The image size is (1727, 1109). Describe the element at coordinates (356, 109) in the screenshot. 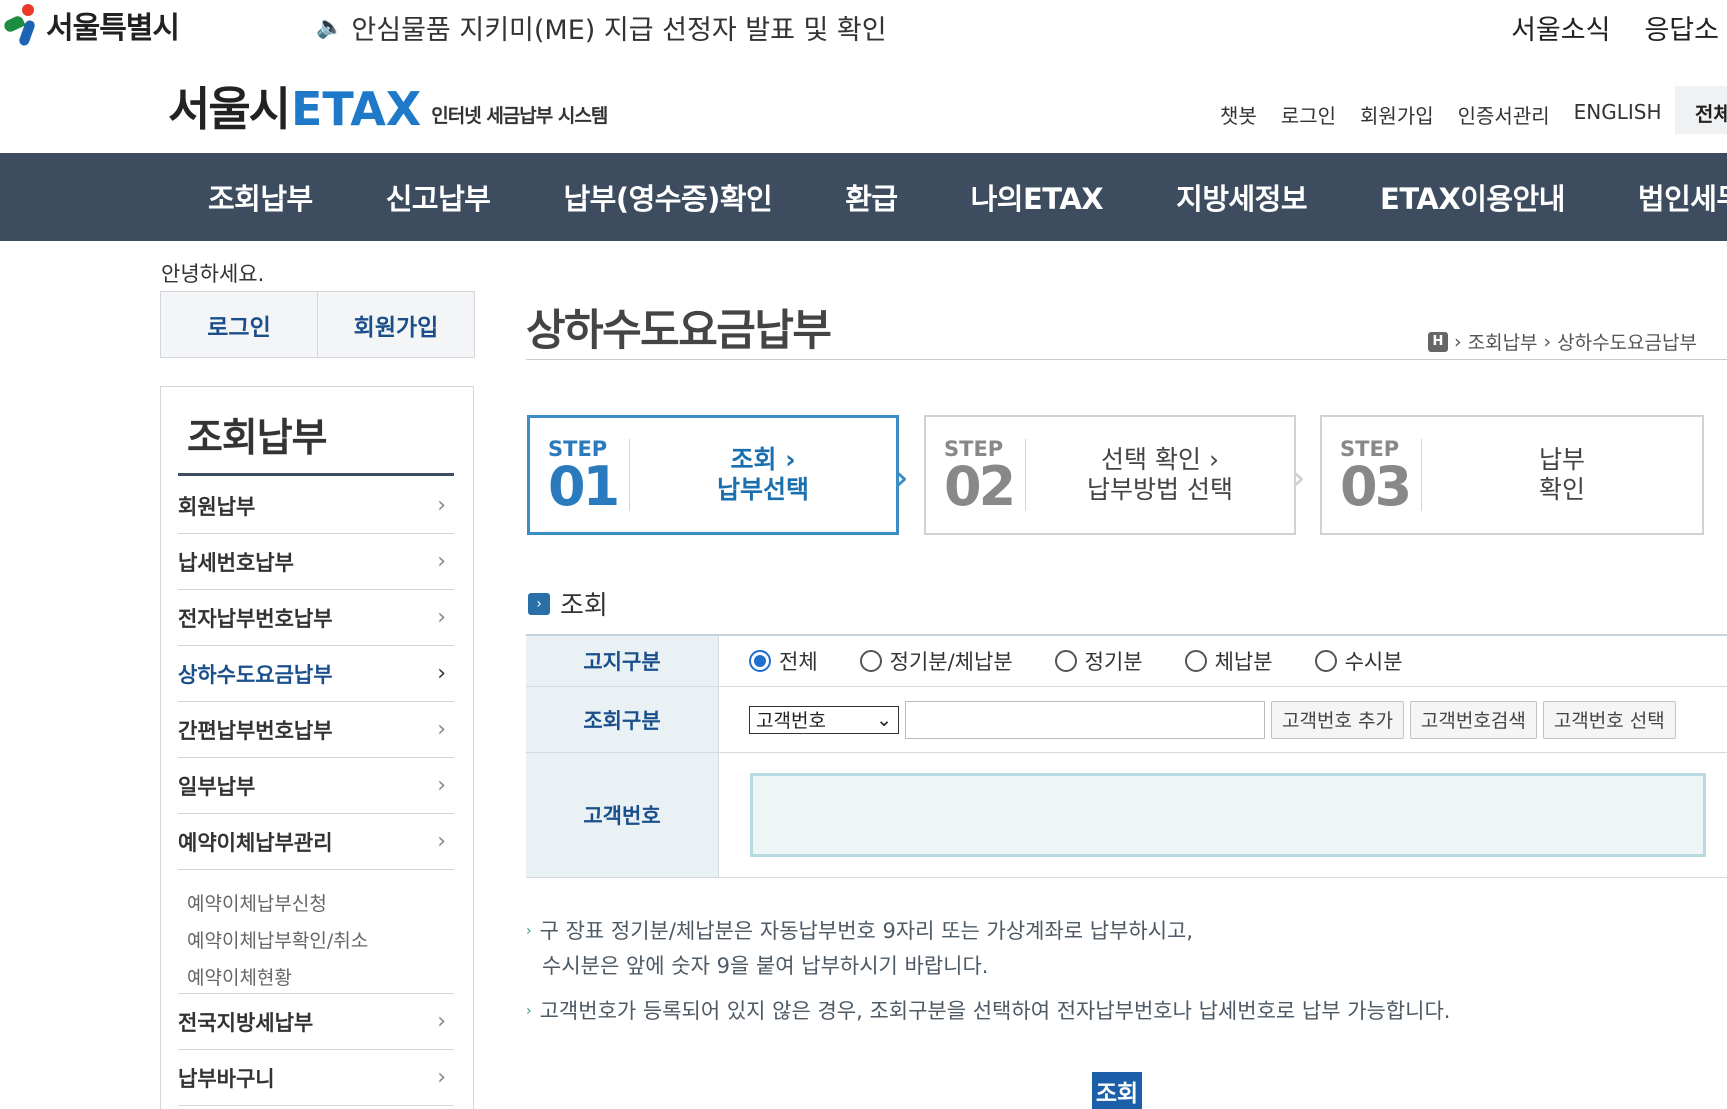

I see `etax-logo-etax: ETAX` at that location.